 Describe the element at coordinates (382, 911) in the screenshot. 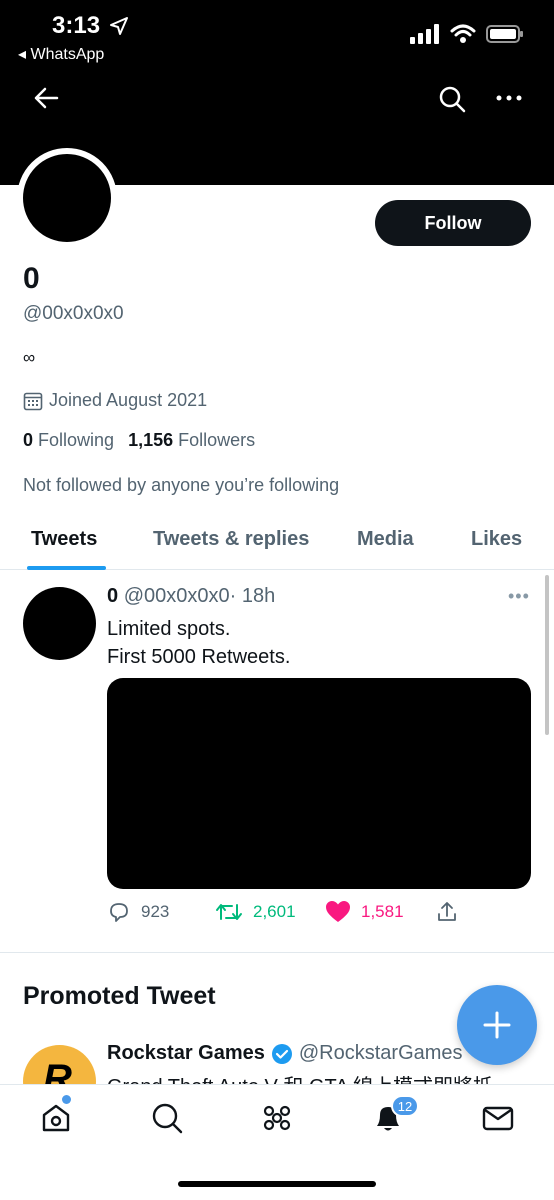

I see `like-count: 1,581` at that location.